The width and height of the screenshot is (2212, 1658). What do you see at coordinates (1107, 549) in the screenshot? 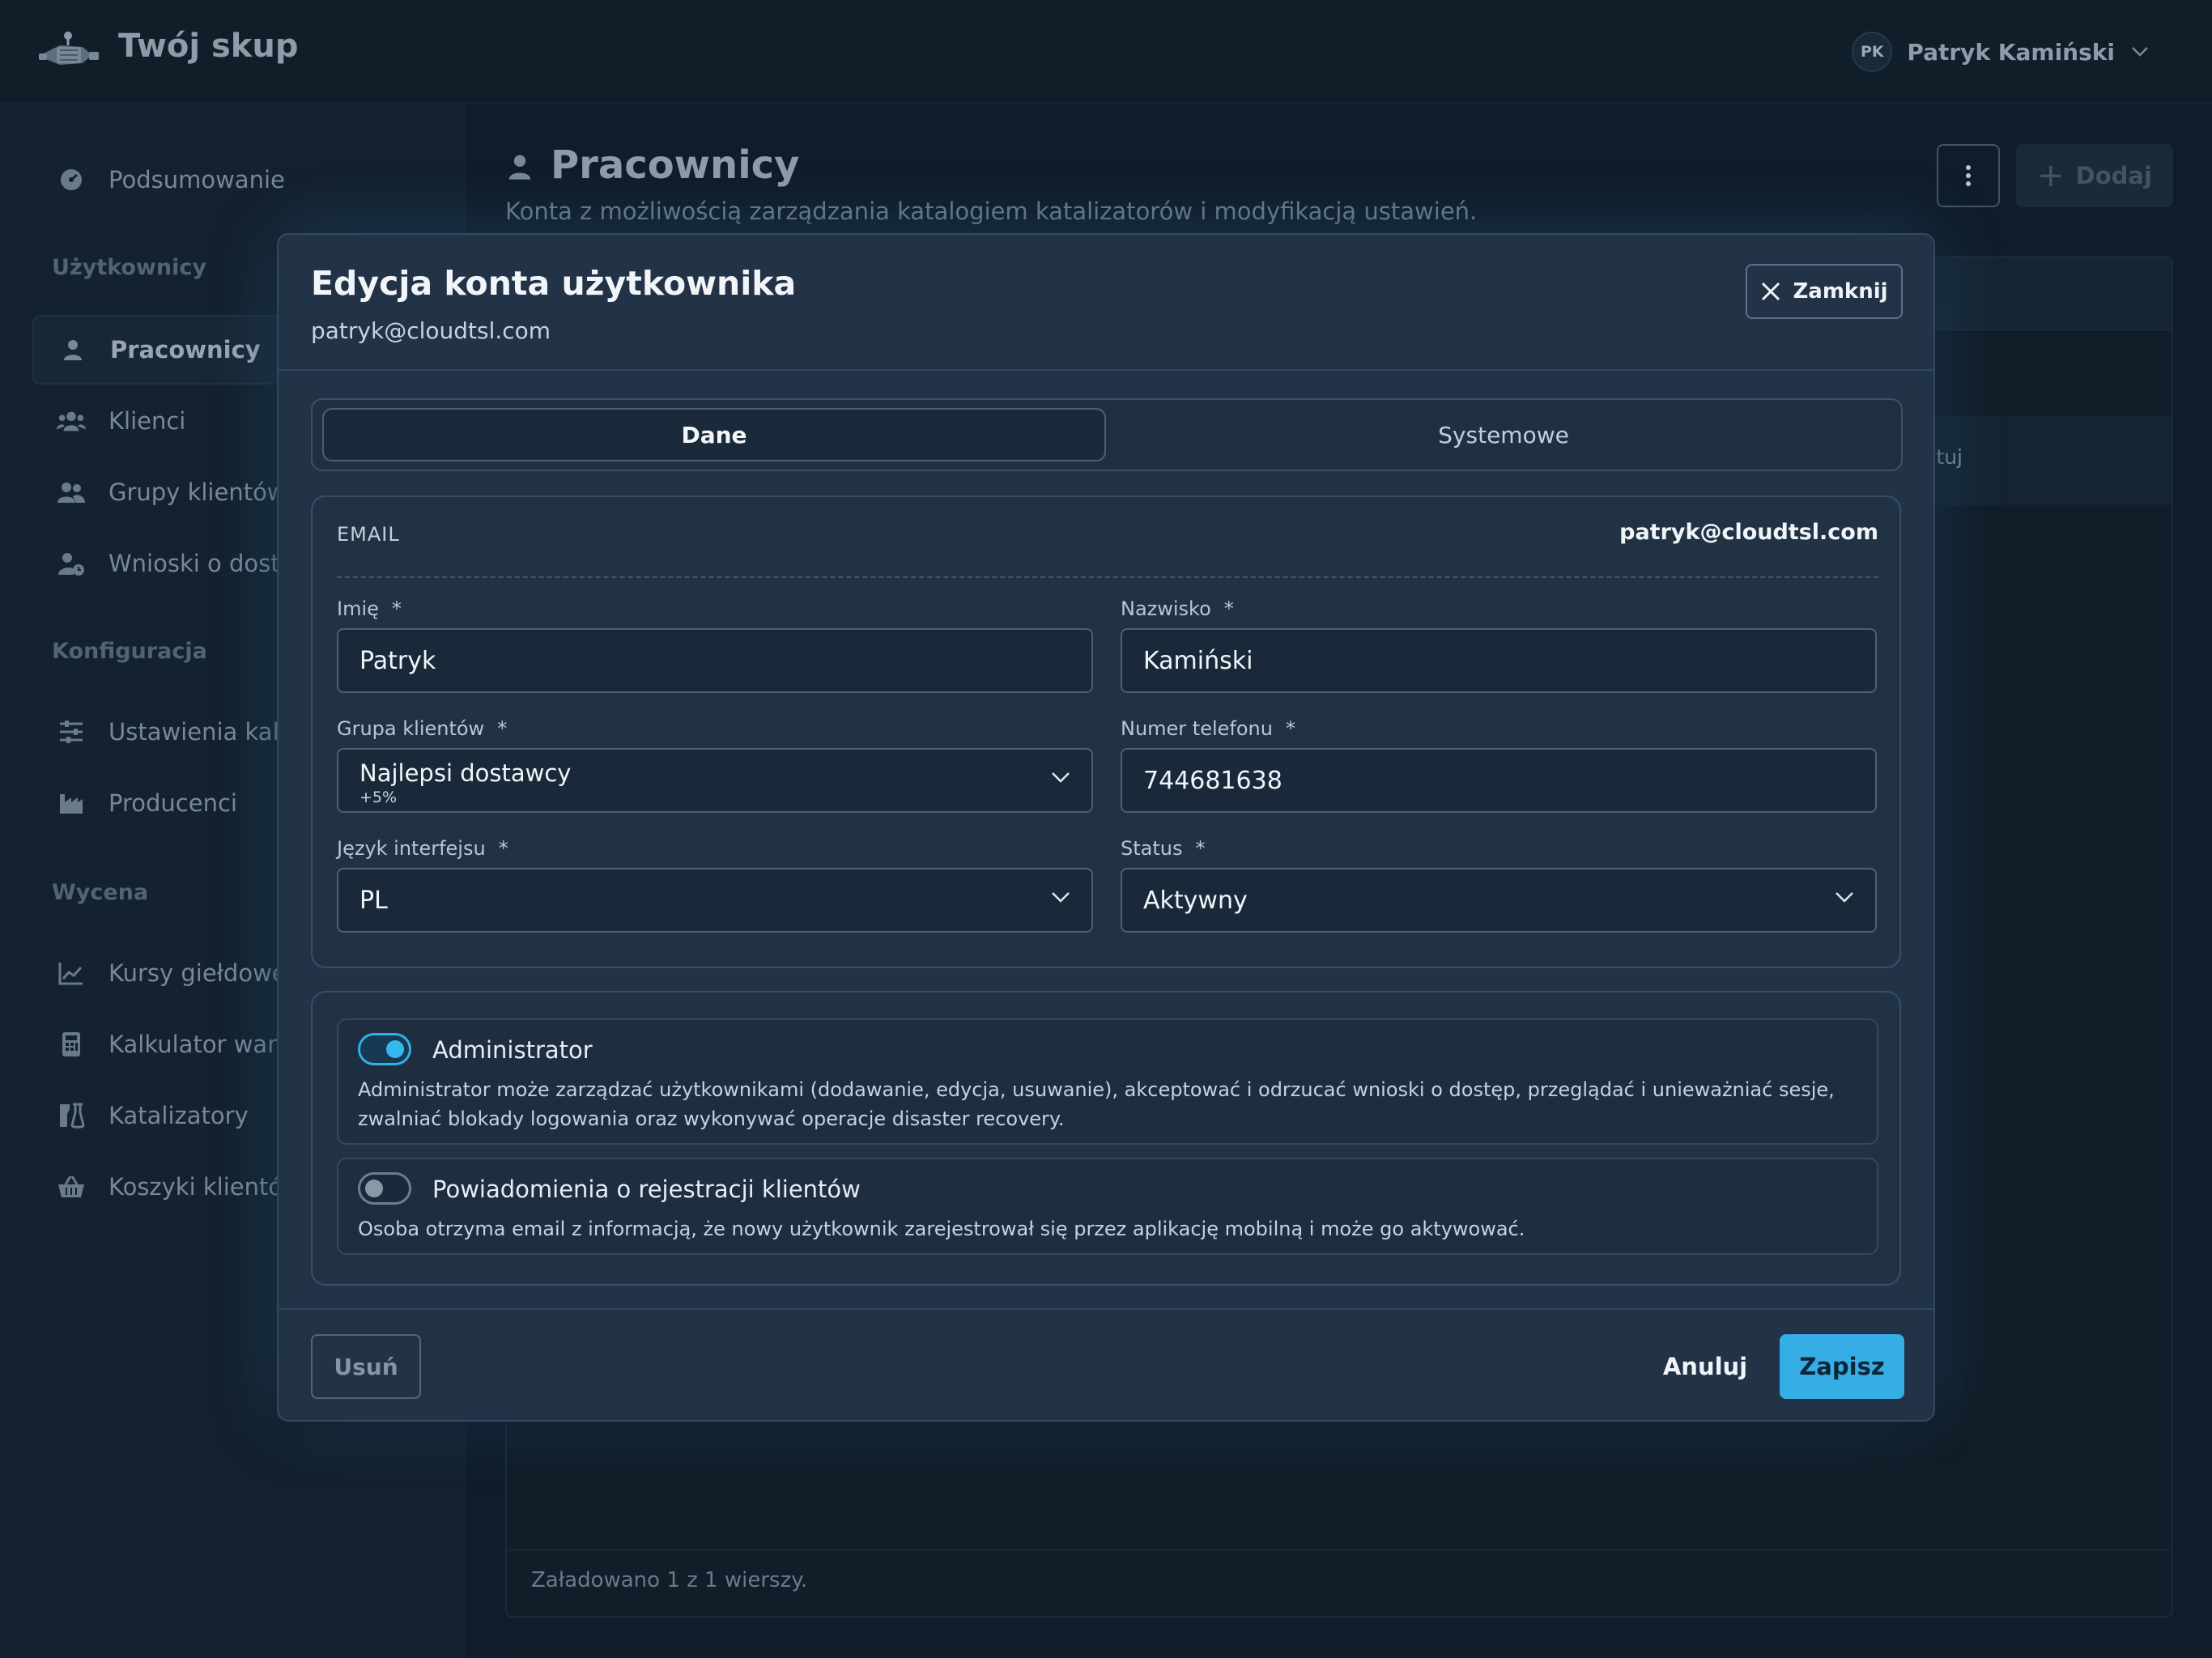
I see `email-row: EMAIL patryk@cloudtsl.com` at bounding box center [1107, 549].